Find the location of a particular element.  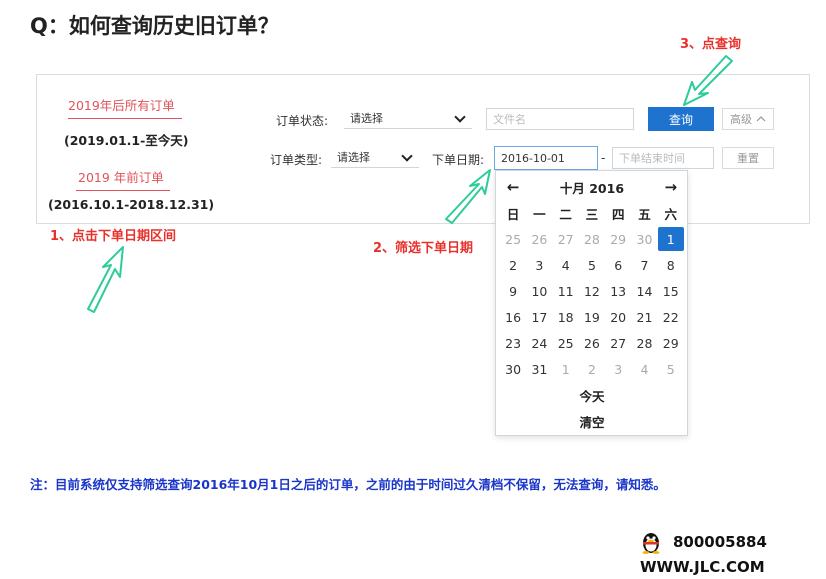

website-url: WWW.JLC.COM is located at coordinates (702, 567).